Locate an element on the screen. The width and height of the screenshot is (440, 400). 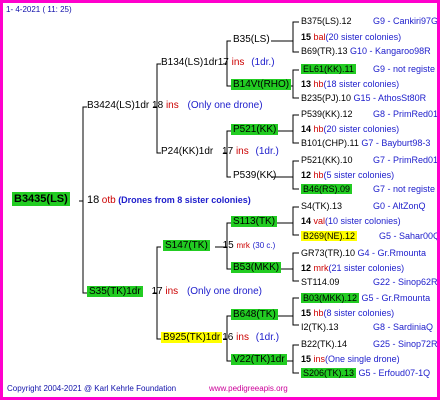
gen4-drone-row: 12 hb(5 sister colonies) is located at coordinates (347, 175).